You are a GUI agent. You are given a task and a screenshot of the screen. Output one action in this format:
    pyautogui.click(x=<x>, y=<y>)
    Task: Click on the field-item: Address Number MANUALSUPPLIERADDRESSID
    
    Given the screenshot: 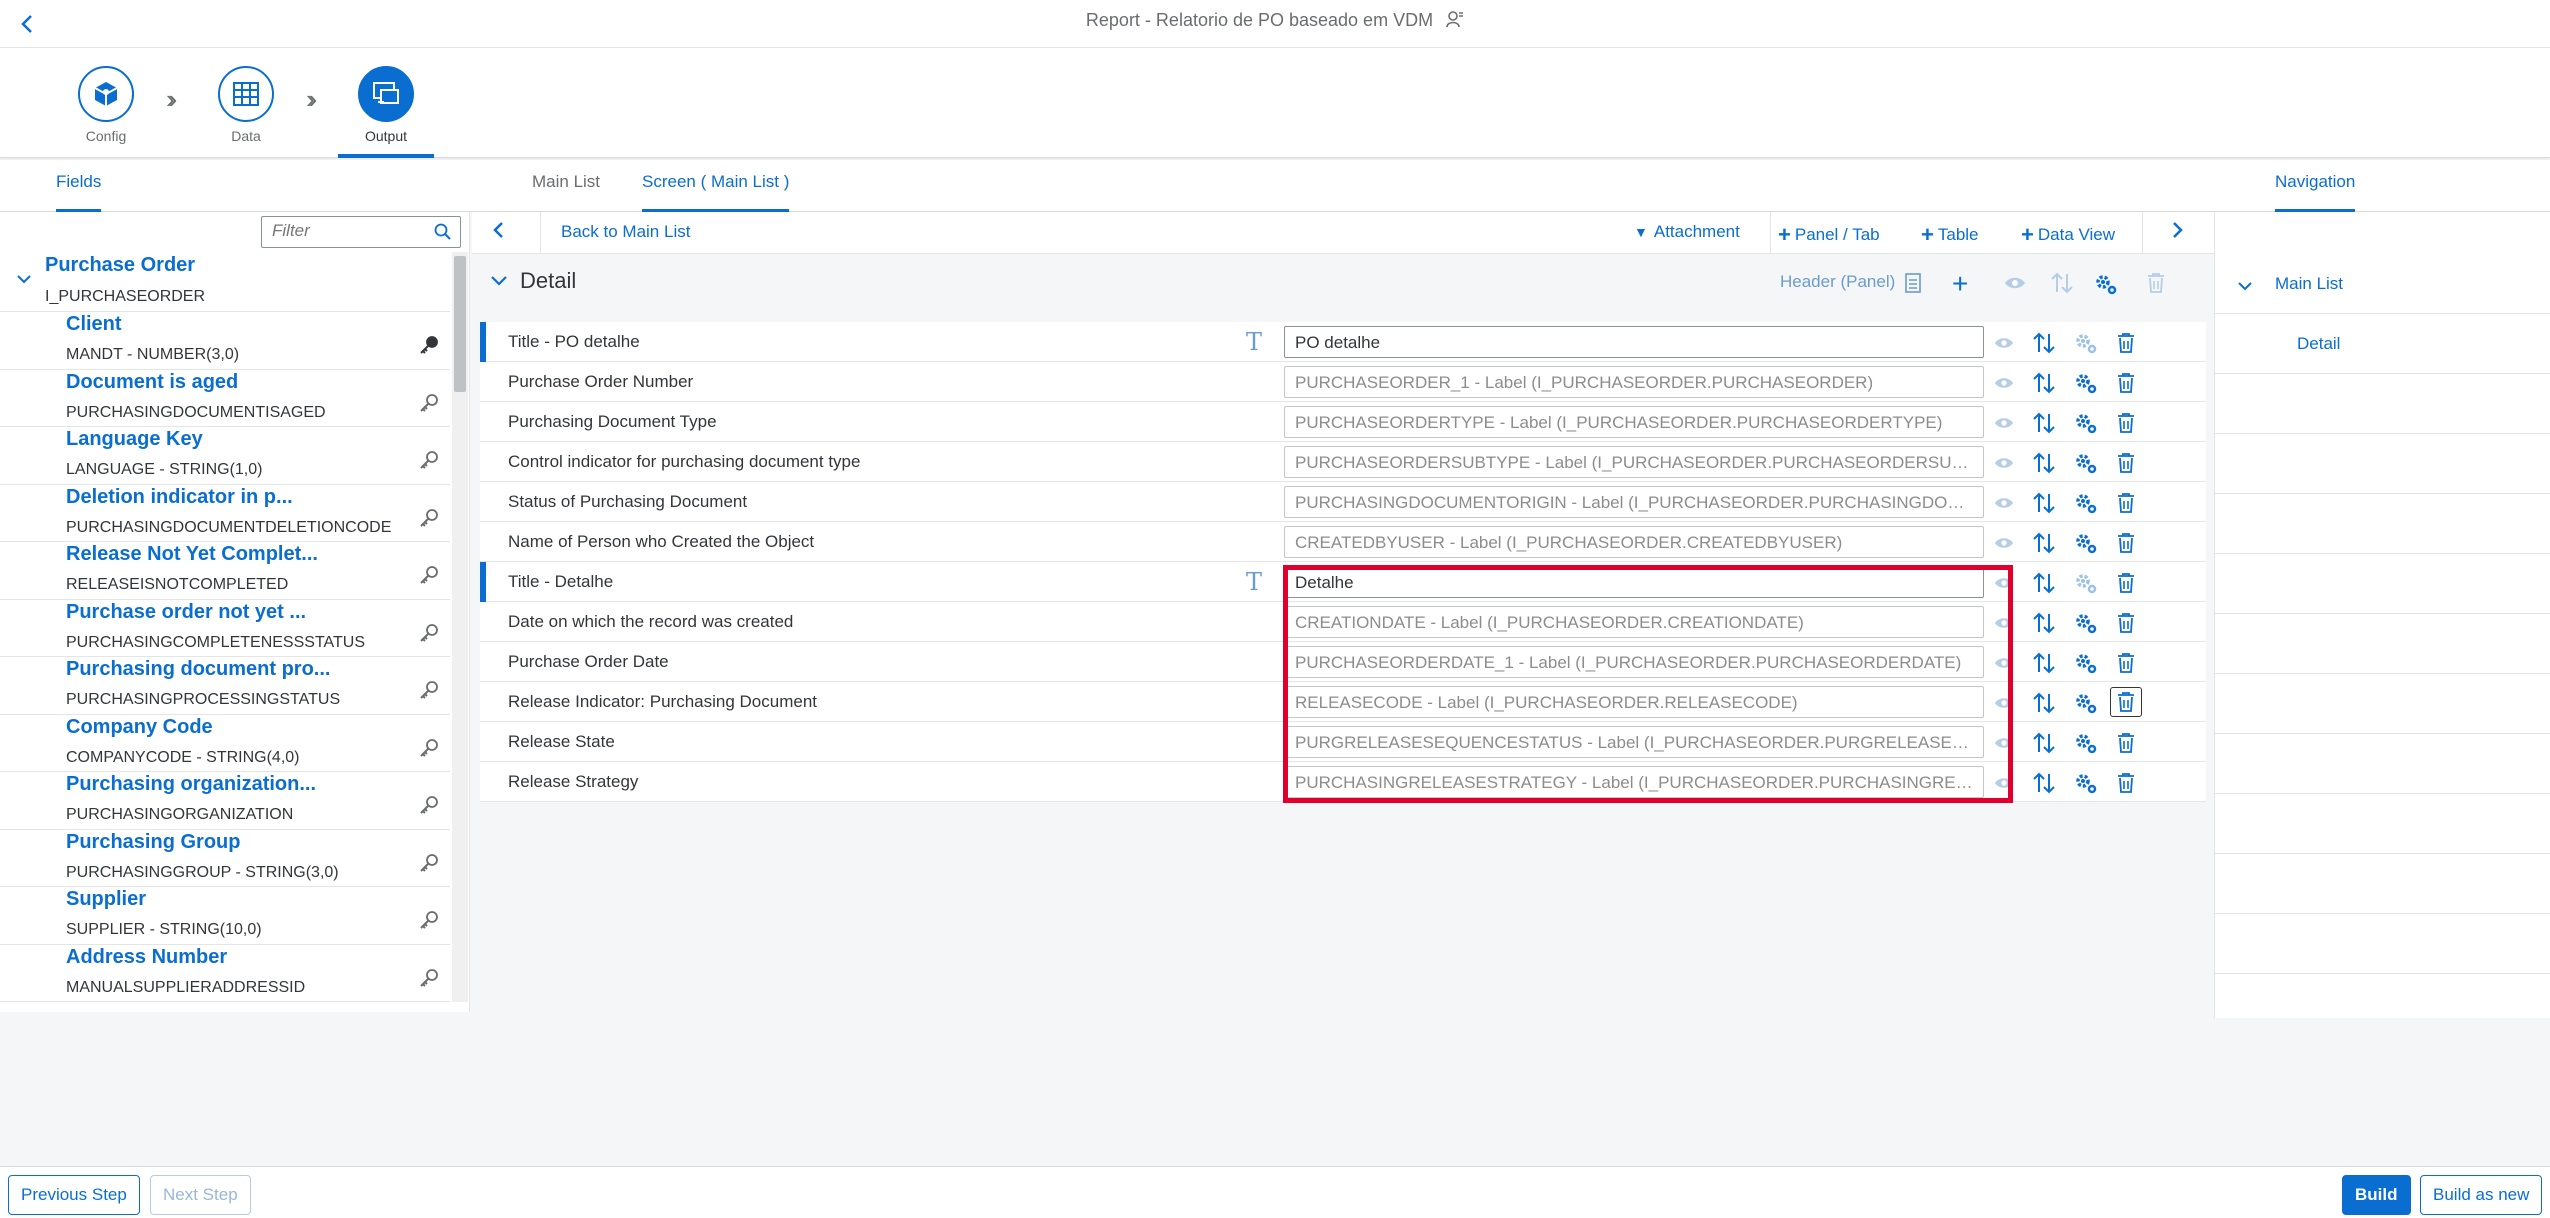 What is the action you would take?
    pyautogui.click(x=225, y=973)
    